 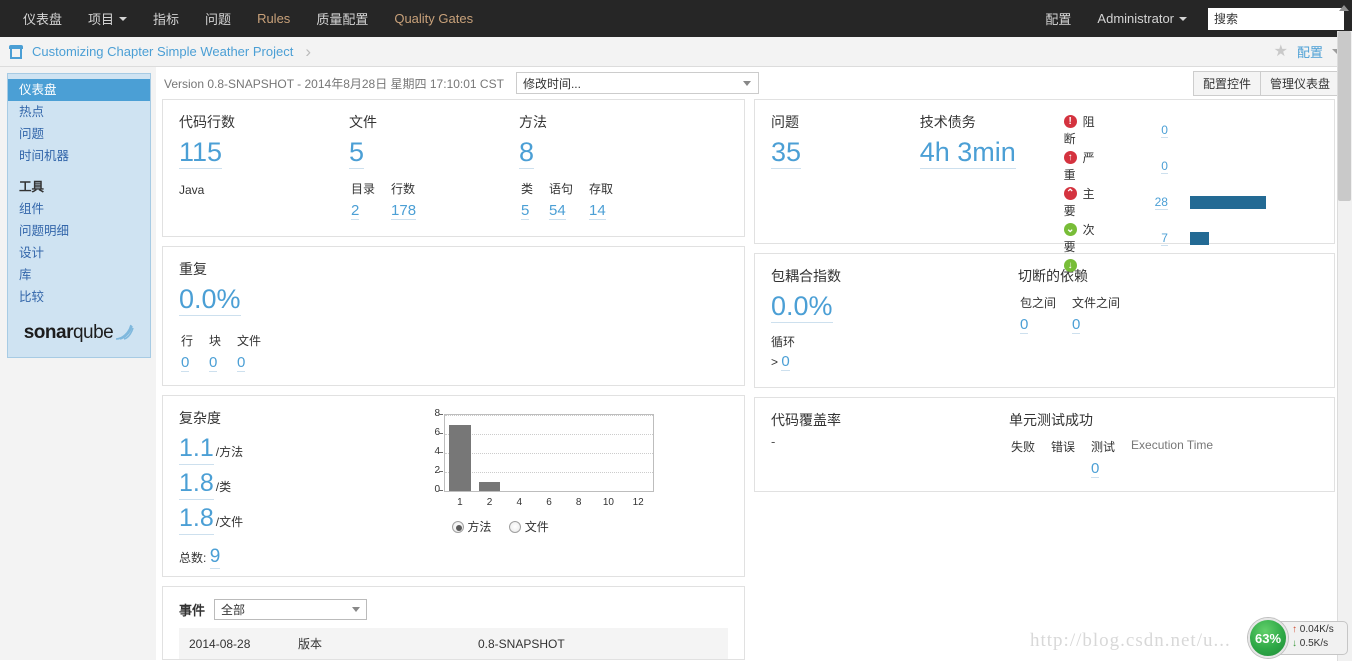 What do you see at coordinates (471, 526) in the screenshot?
I see `radio-method: 方法` at bounding box center [471, 526].